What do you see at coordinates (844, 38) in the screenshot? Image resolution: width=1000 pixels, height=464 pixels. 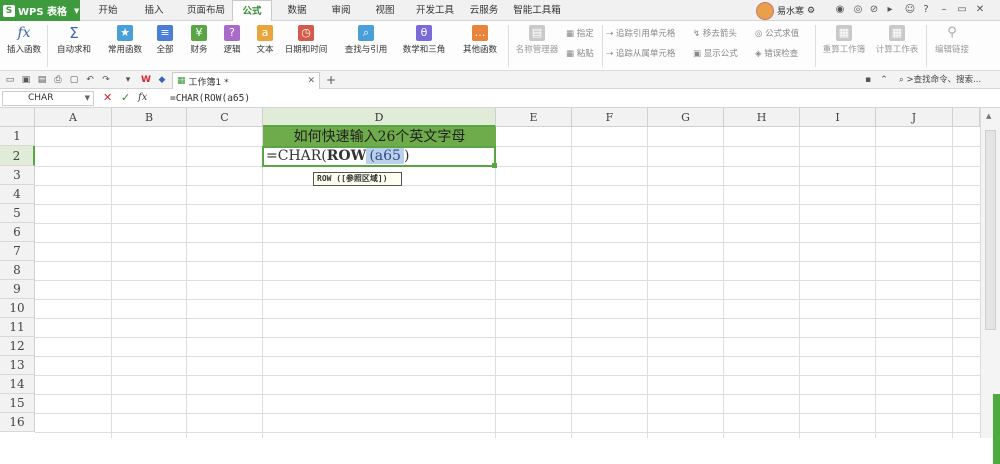 I see `recalc-workbook-button: ▦ 重算工作簿` at bounding box center [844, 38].